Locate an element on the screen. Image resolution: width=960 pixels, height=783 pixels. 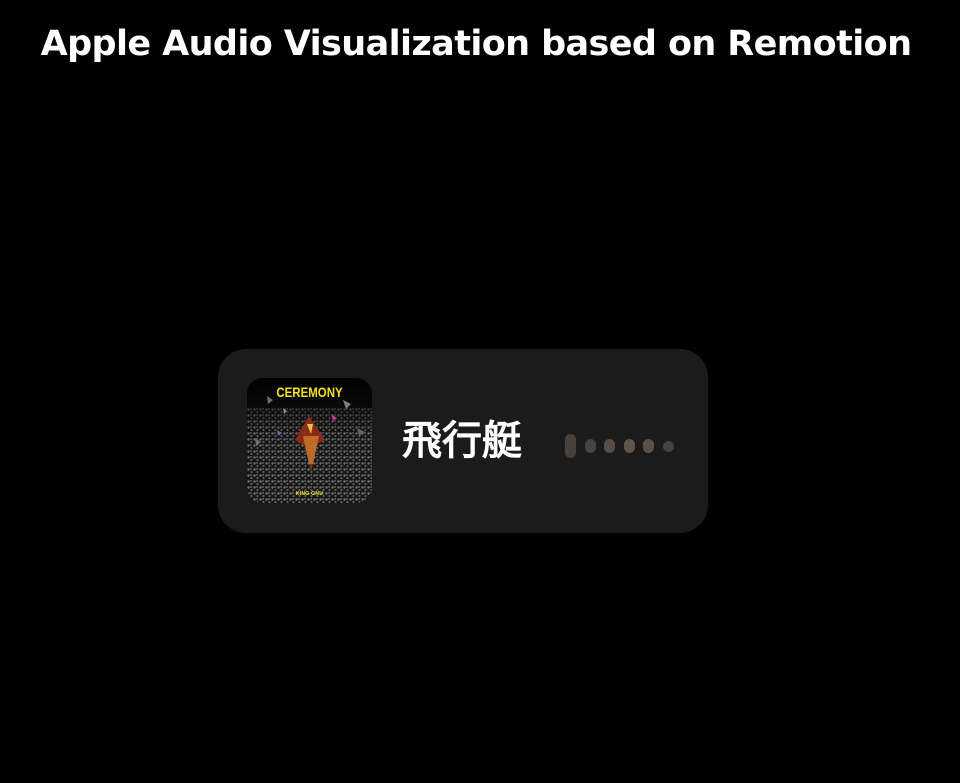
album-credit: KING GNU is located at coordinates (309, 494).